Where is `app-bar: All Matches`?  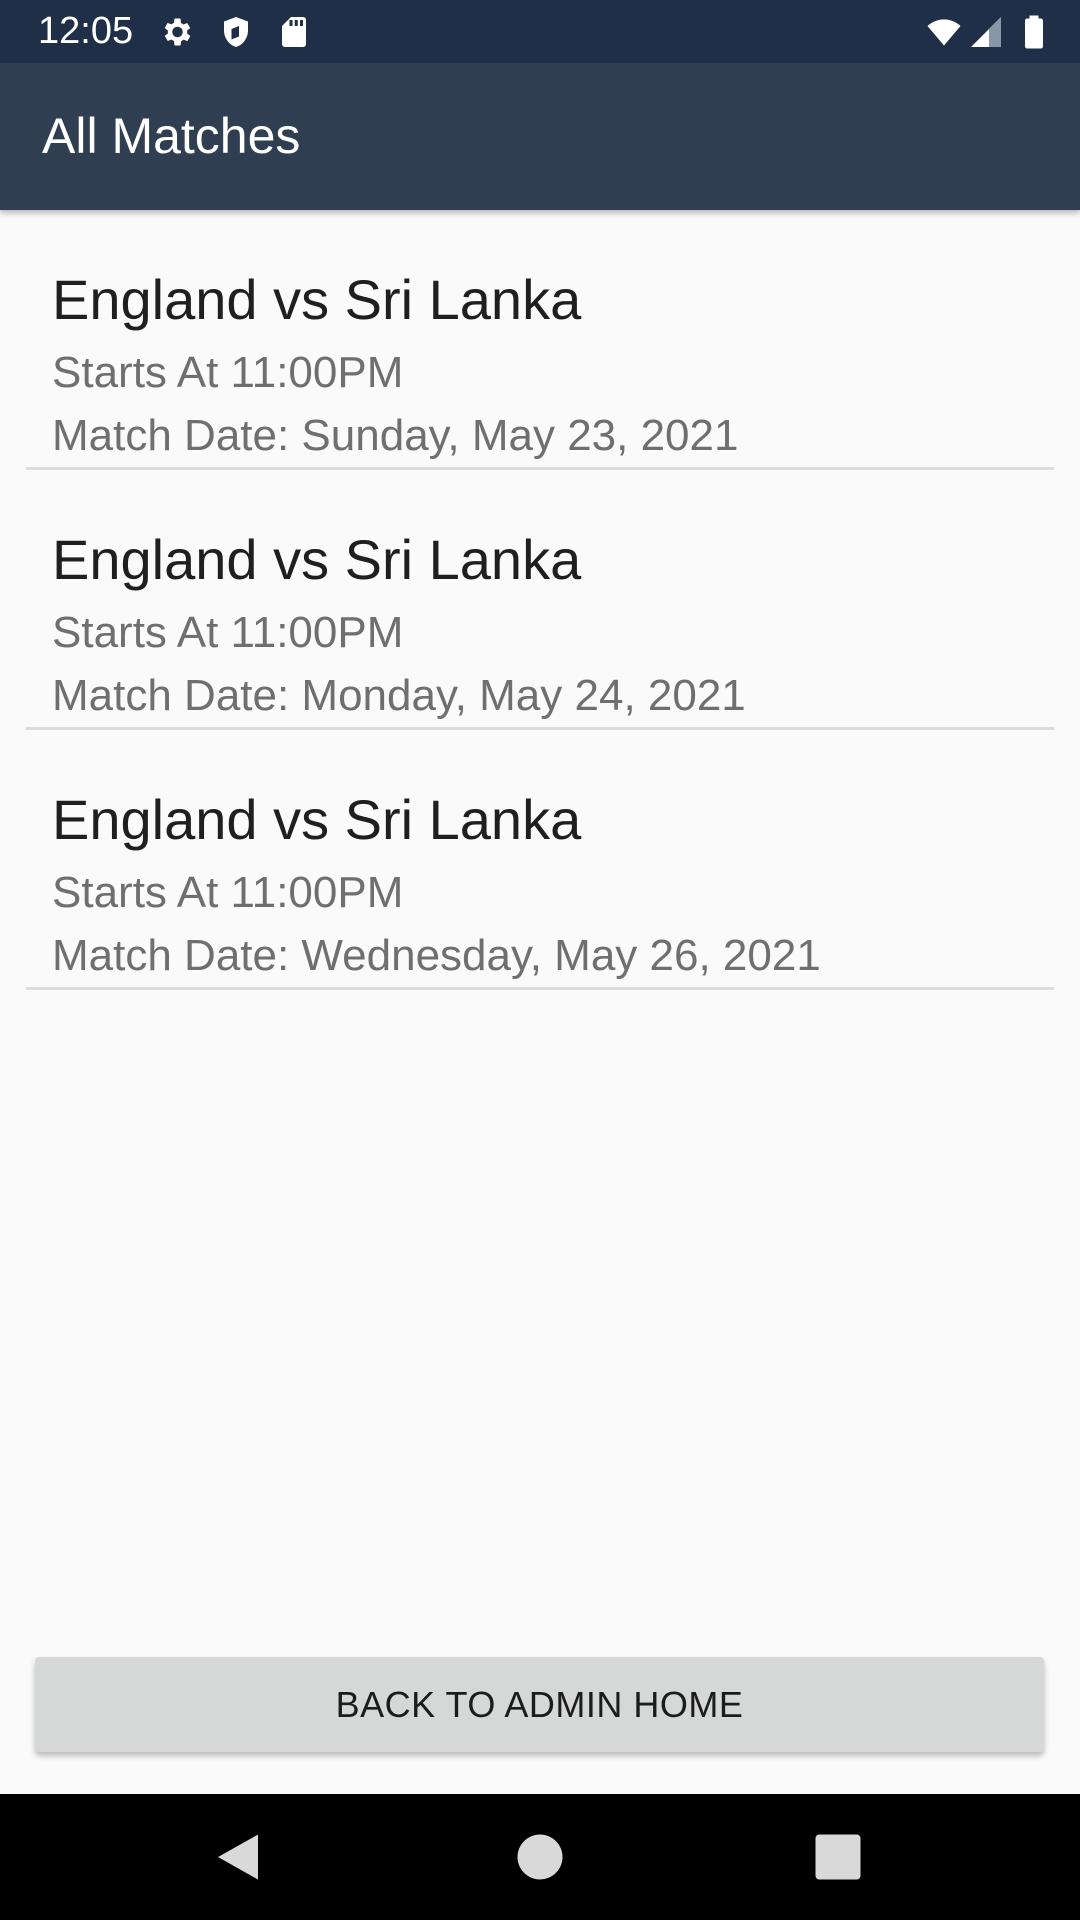
app-bar: All Matches is located at coordinates (540, 136).